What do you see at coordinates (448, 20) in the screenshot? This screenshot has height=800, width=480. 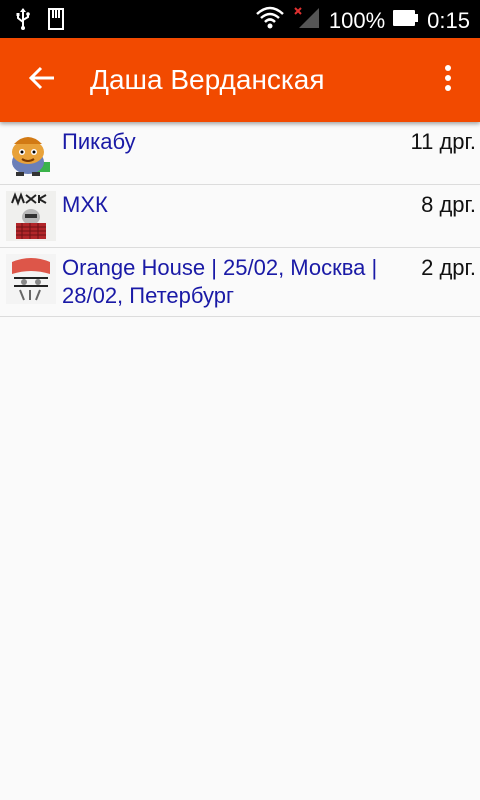 I see `clock: 0:15` at bounding box center [448, 20].